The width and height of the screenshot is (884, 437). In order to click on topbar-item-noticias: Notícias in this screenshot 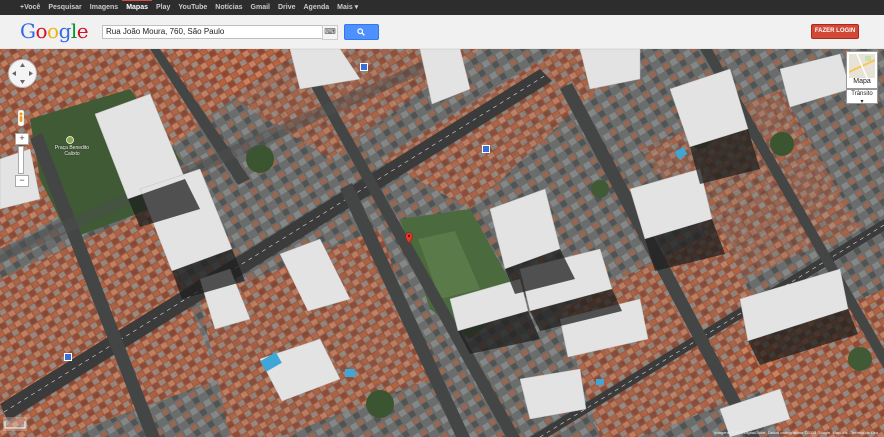, I will do `click(228, 7)`.